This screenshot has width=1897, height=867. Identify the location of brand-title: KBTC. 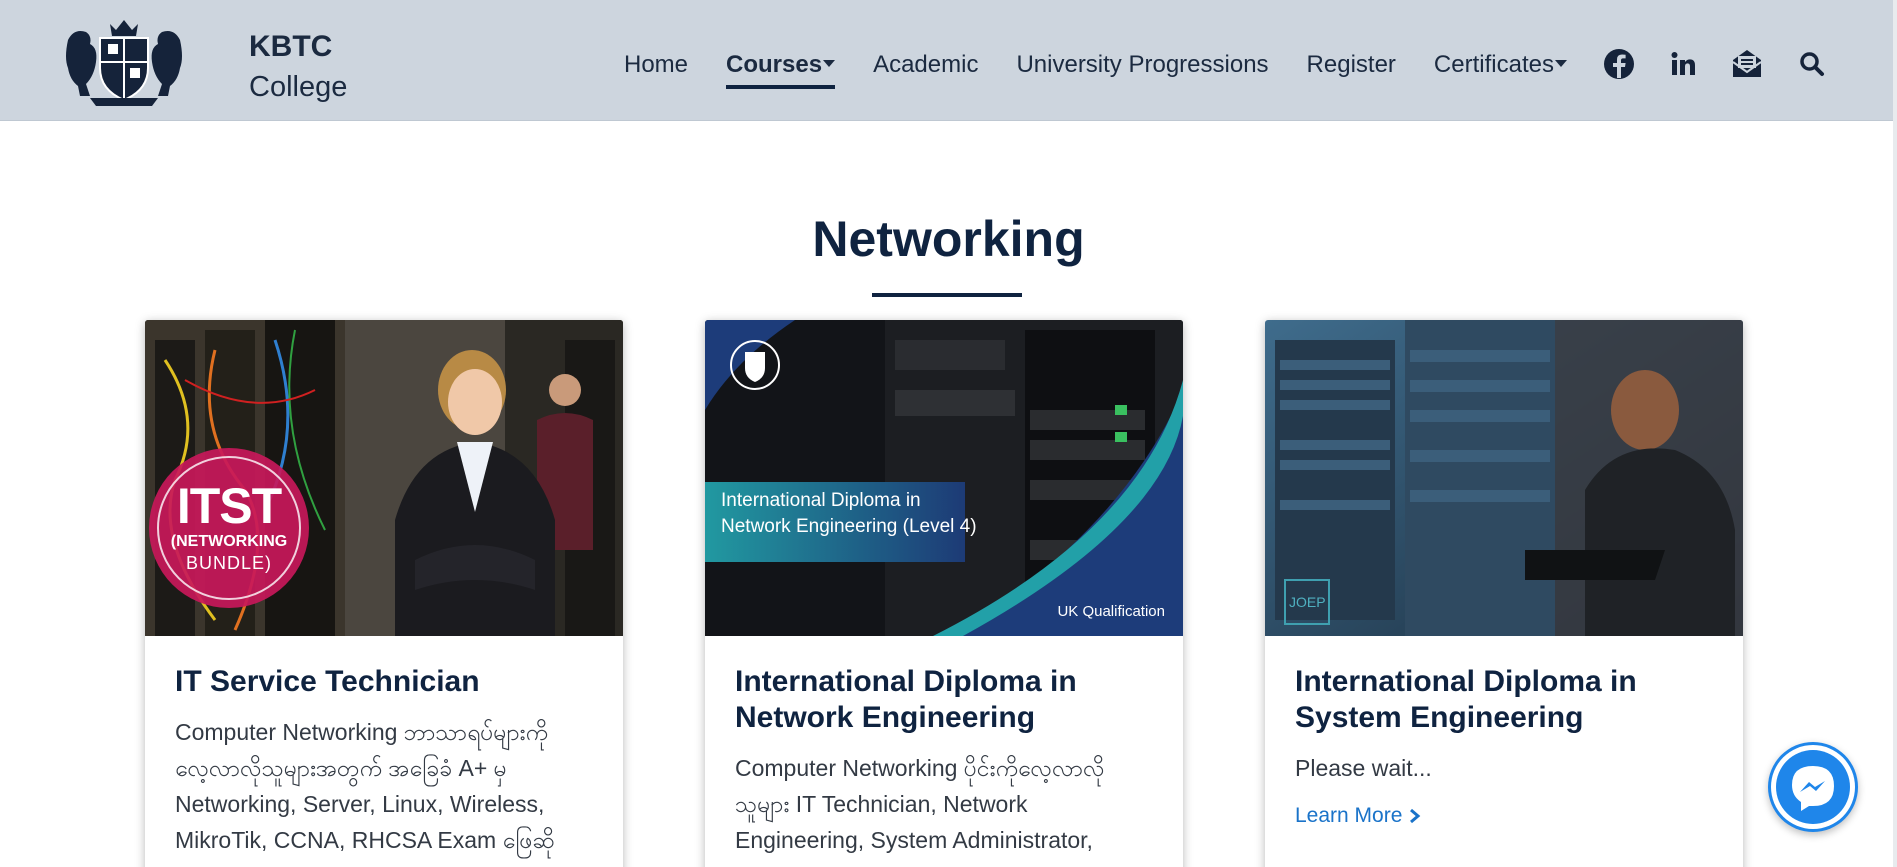
(291, 46).